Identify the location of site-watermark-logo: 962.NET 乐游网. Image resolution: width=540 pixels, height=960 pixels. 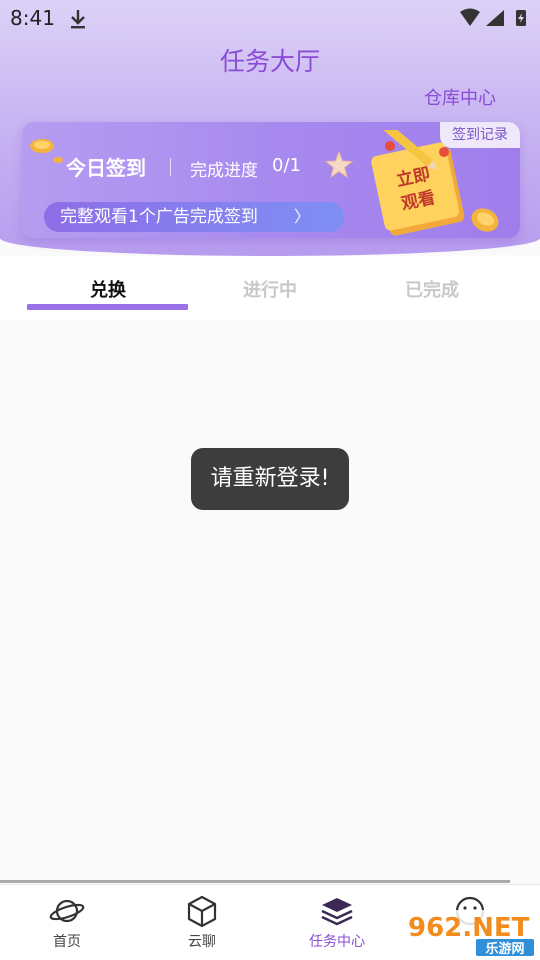
(469, 933).